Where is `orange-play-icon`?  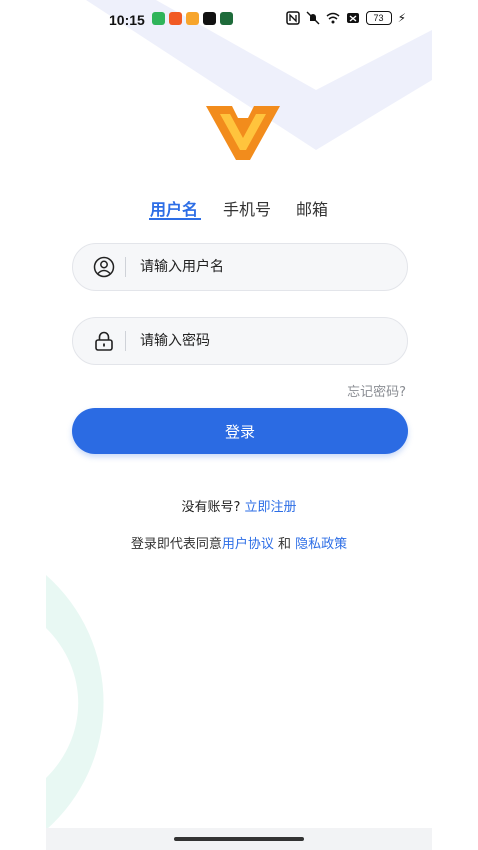 orange-play-icon is located at coordinates (175, 18).